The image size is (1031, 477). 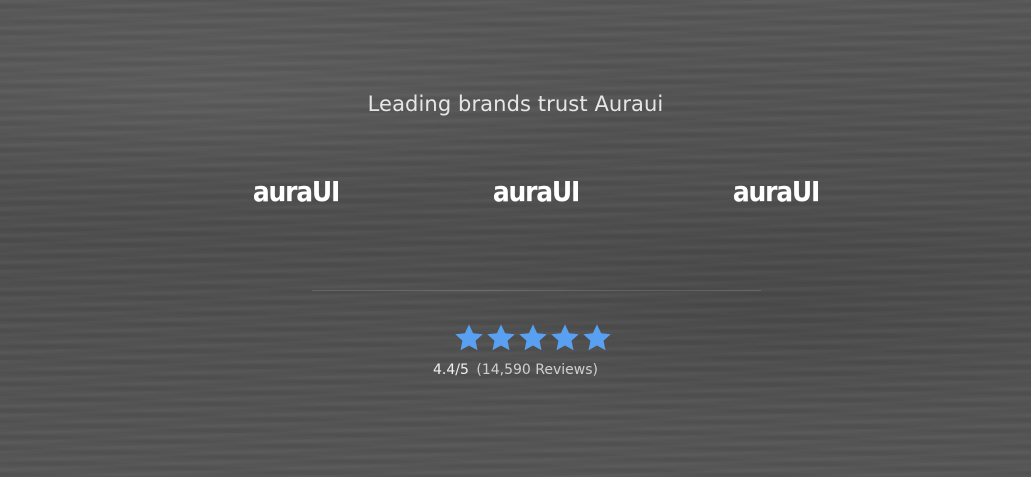 What do you see at coordinates (536, 290) in the screenshot?
I see `section-divider` at bounding box center [536, 290].